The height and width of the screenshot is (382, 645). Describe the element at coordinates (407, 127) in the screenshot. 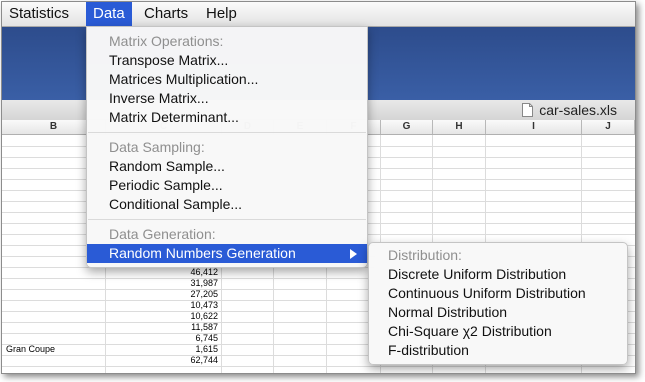

I see `column-header: G` at that location.